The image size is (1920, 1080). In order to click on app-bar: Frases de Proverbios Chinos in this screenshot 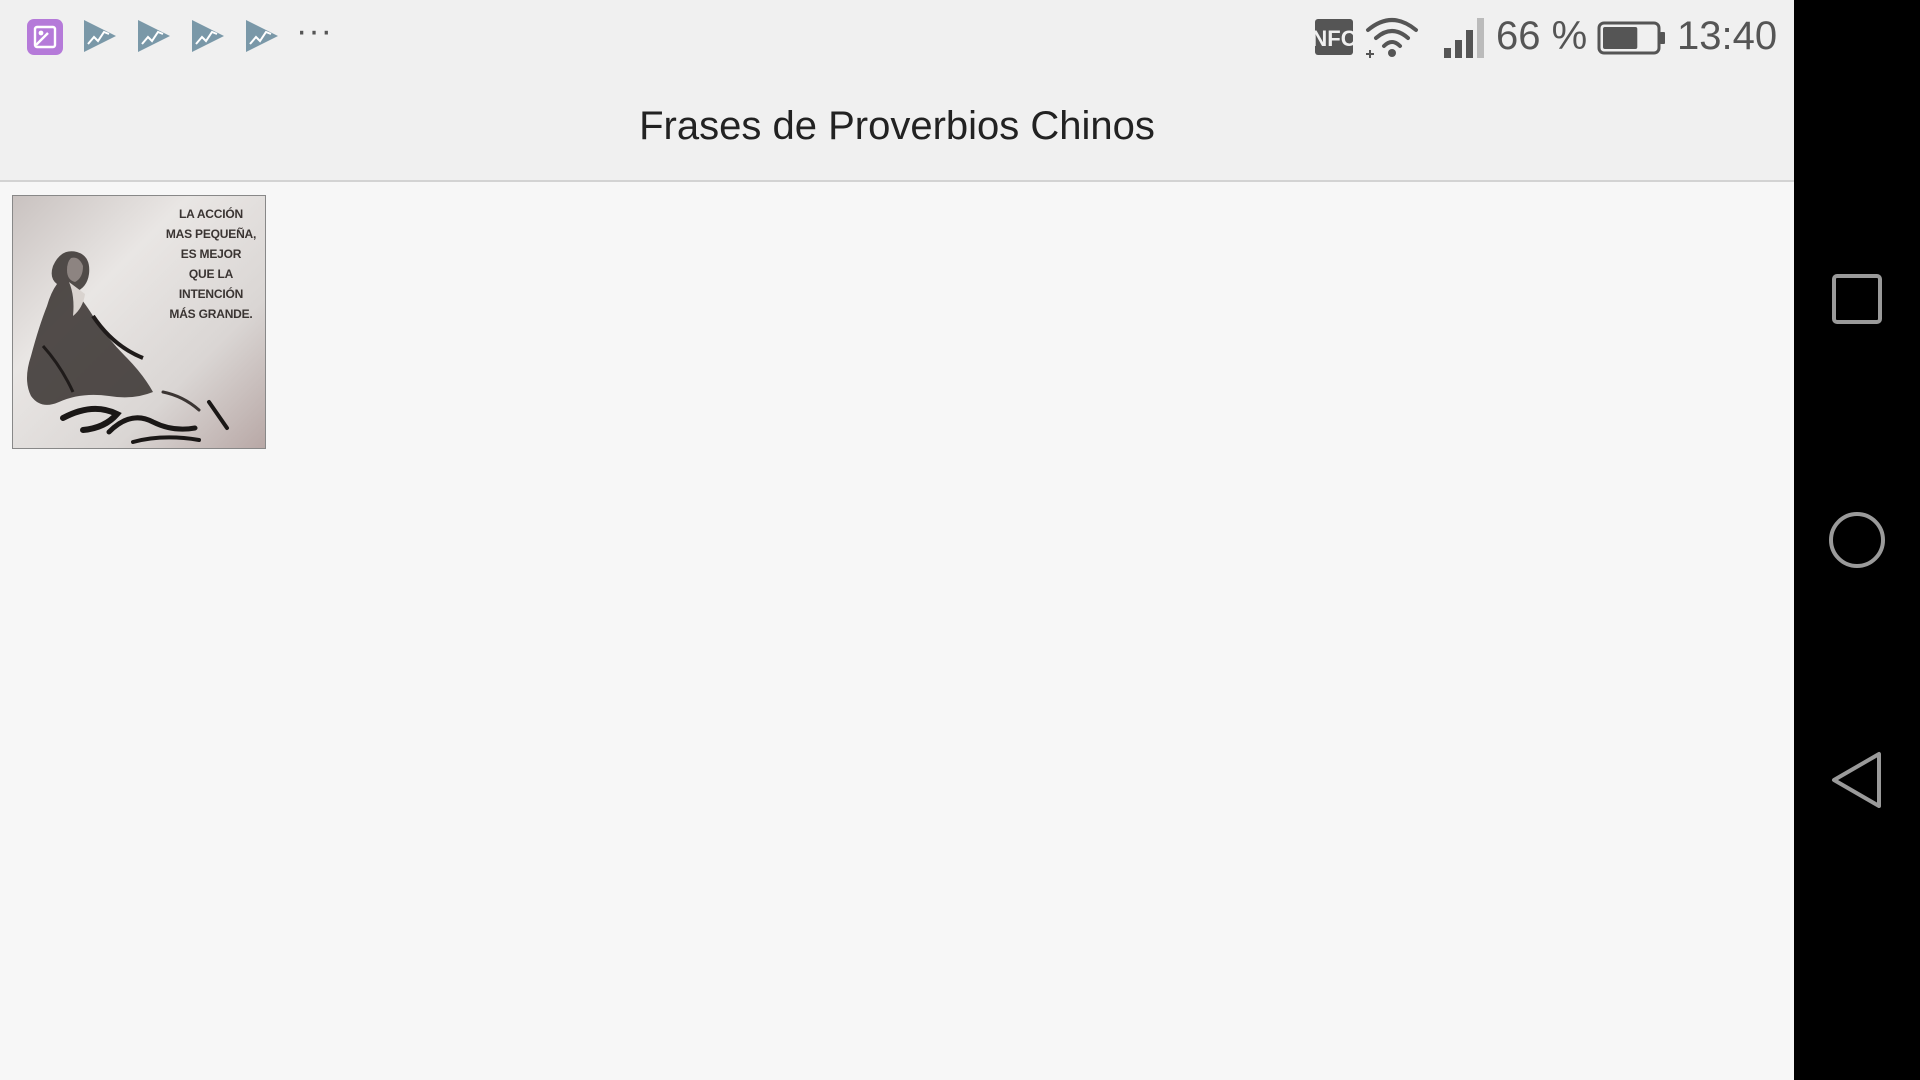, I will do `click(897, 128)`.